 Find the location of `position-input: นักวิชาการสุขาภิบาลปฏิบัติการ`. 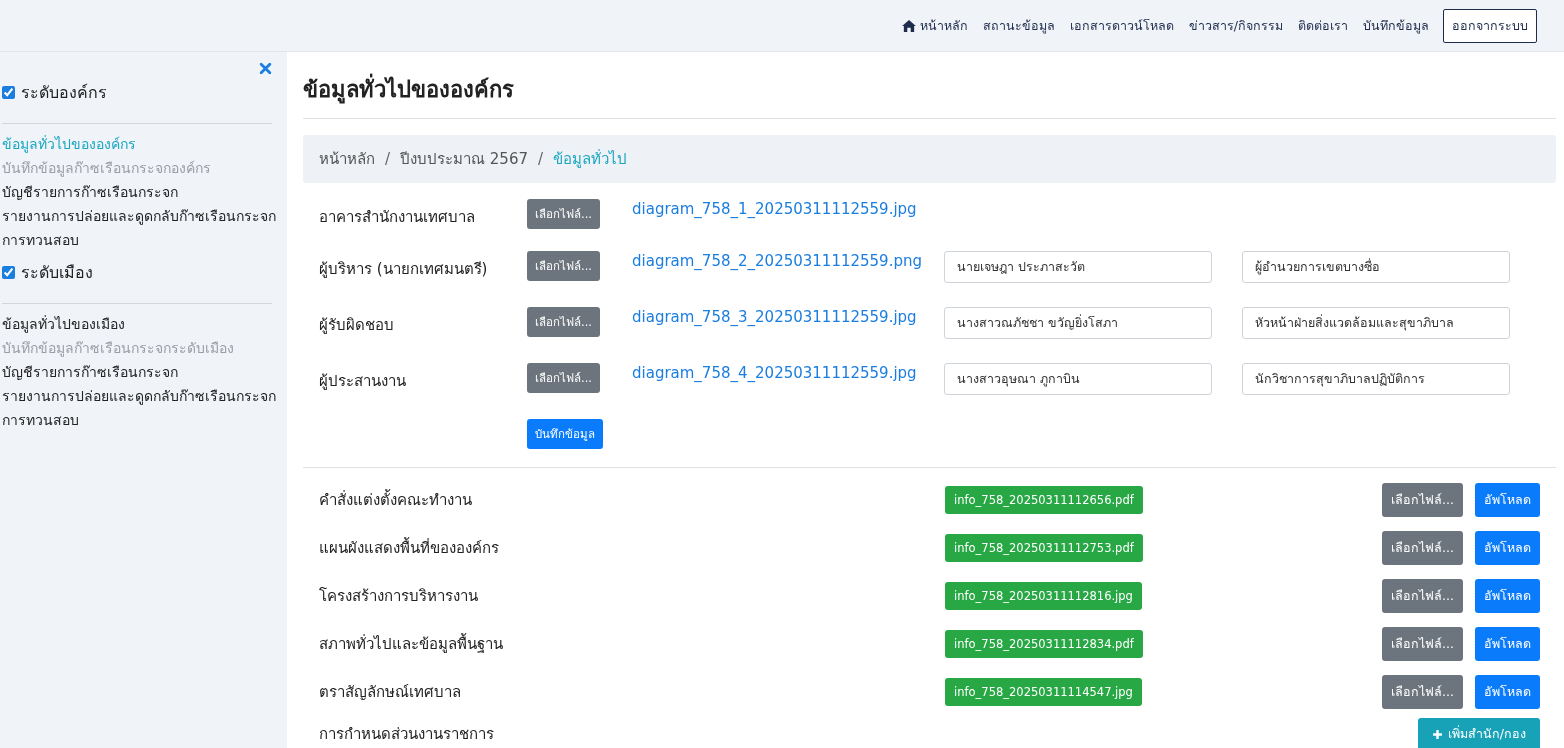

position-input: นักวิชาการสุขาภิบาลปฏิบัติการ is located at coordinates (1376, 379).